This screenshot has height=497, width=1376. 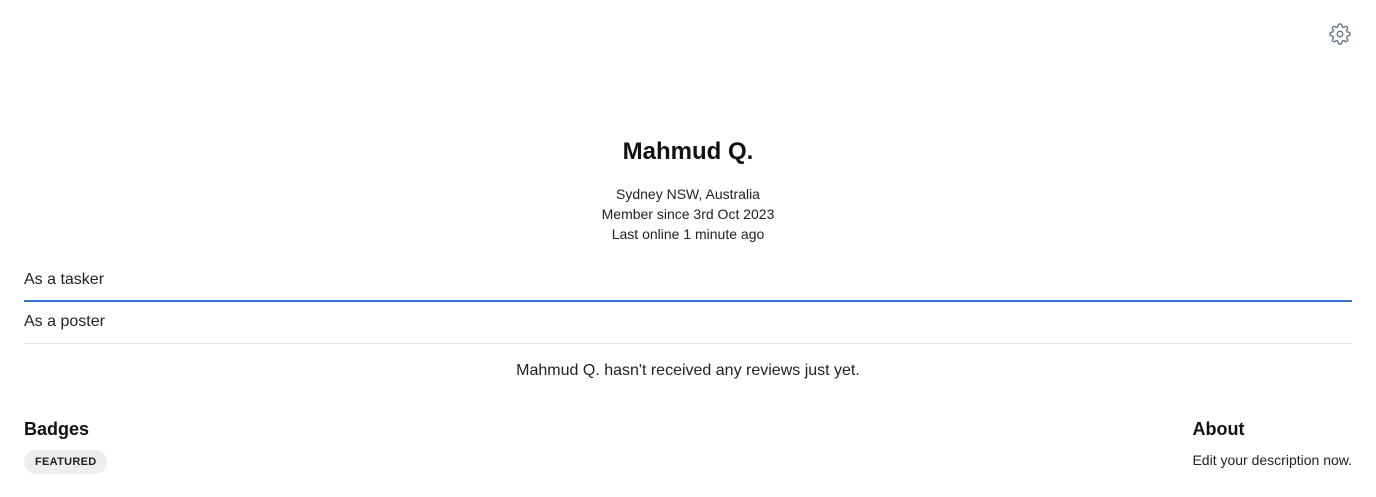 What do you see at coordinates (66, 462) in the screenshot?
I see `badge-featured: FEATURED` at bounding box center [66, 462].